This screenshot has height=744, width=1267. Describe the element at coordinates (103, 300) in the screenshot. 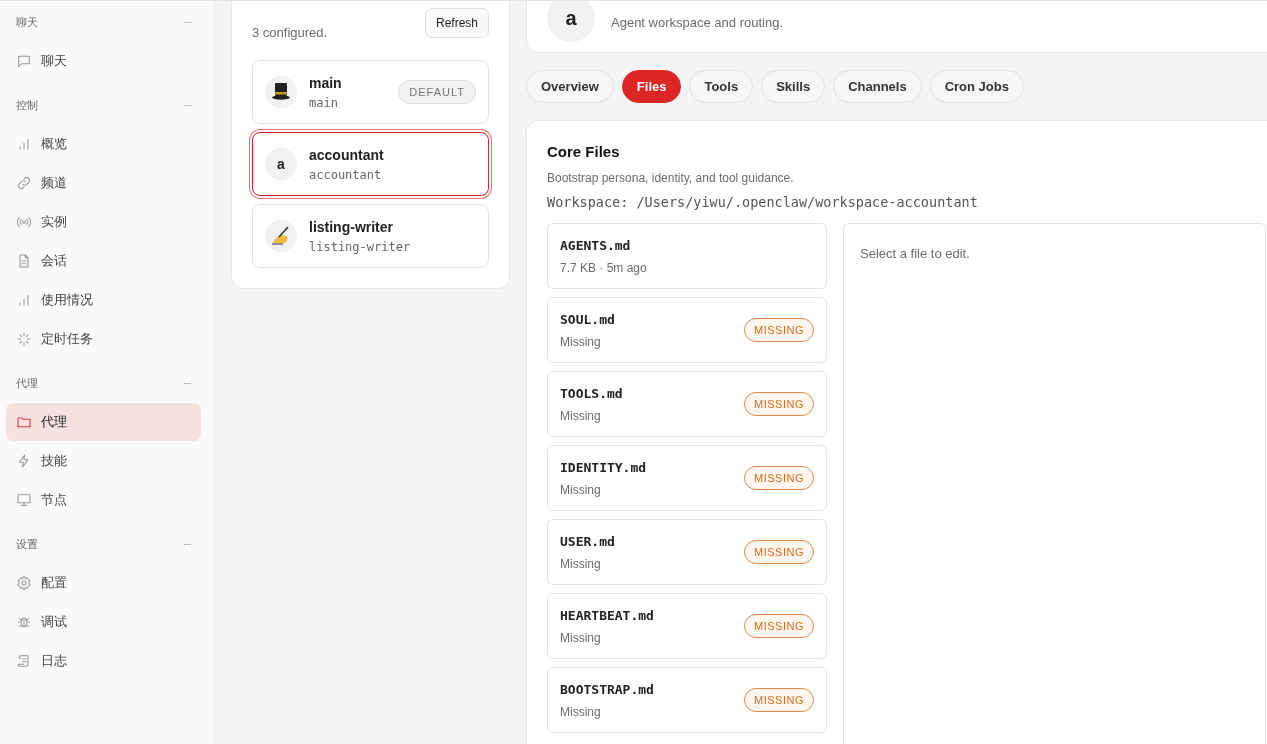

I see `sidebar-item: 使用情况` at that location.